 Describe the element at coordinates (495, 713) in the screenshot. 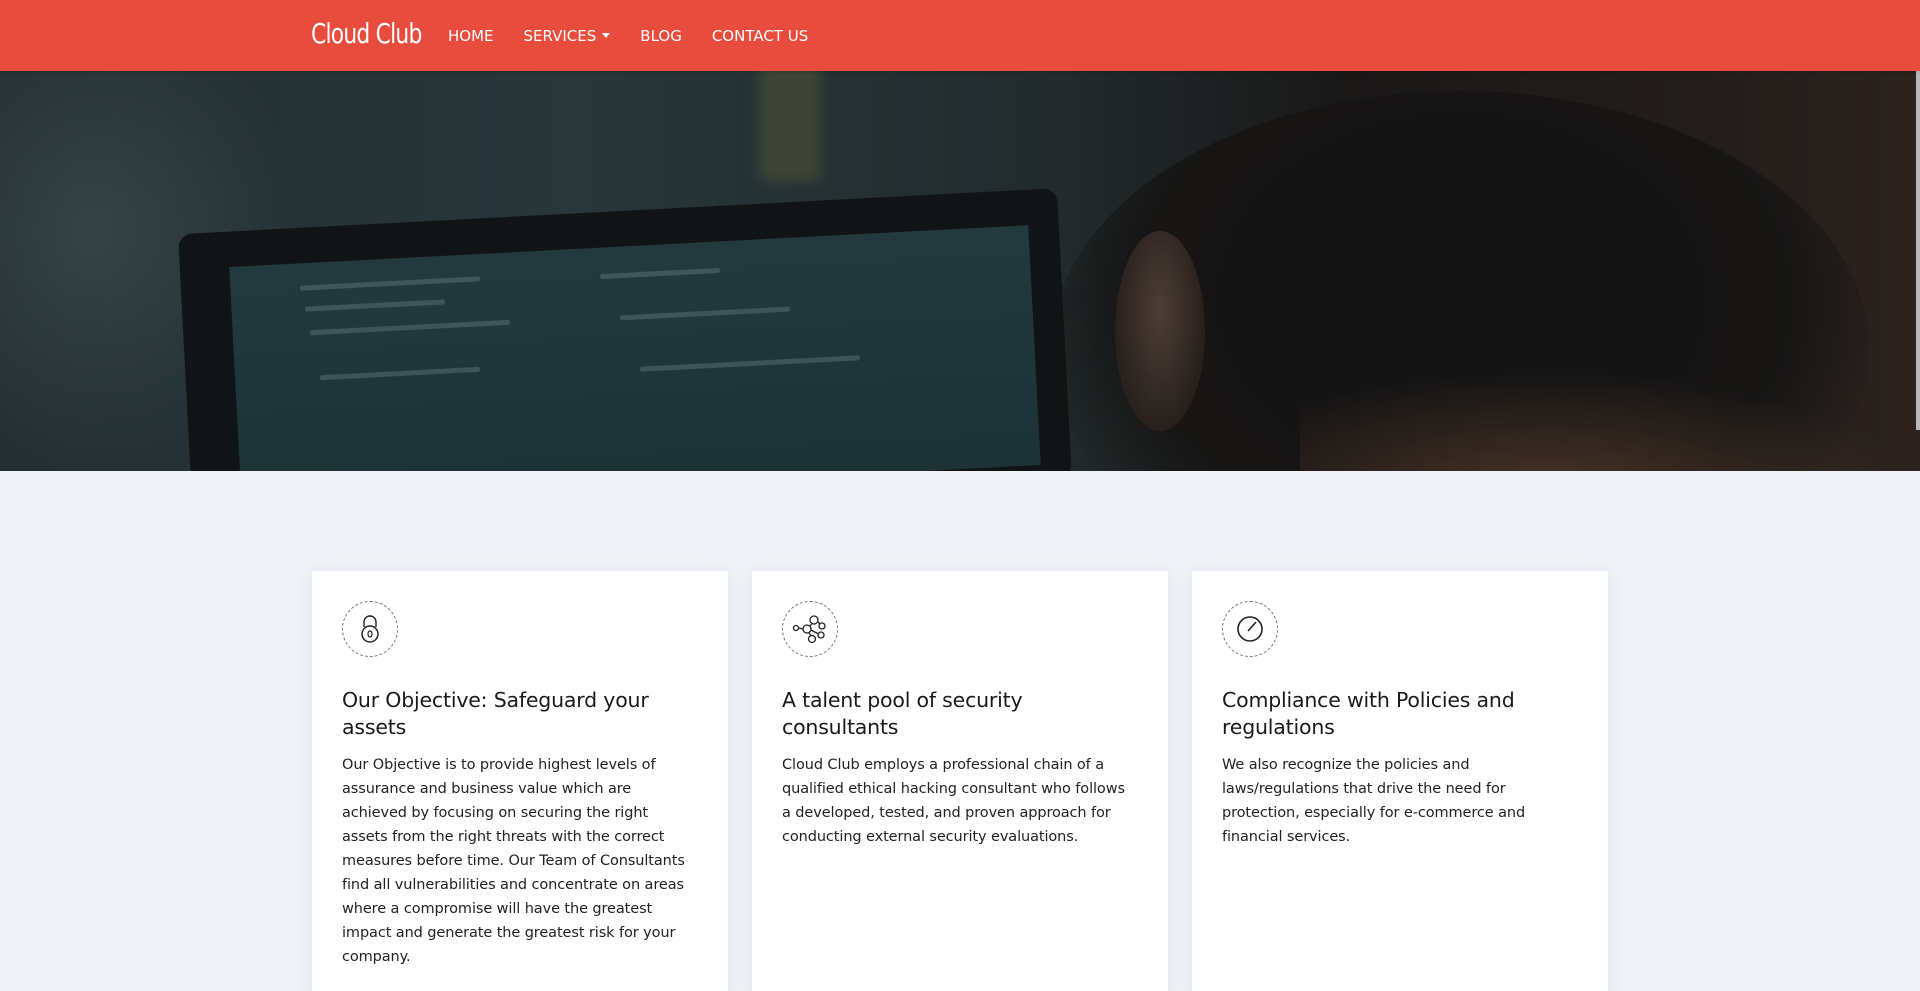

I see `feature-title: Our Objective: Safeguard your assets` at that location.